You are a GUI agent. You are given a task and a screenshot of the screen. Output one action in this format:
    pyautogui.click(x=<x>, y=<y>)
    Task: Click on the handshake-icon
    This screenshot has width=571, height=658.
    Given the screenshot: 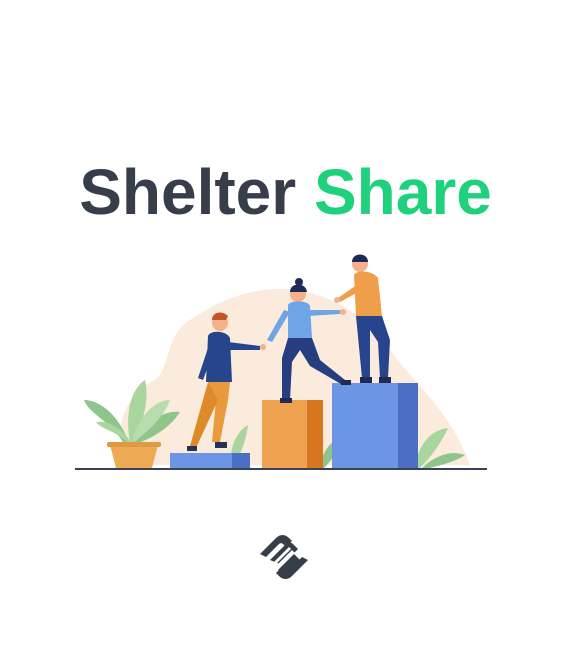 What is the action you would take?
    pyautogui.click(x=284, y=557)
    